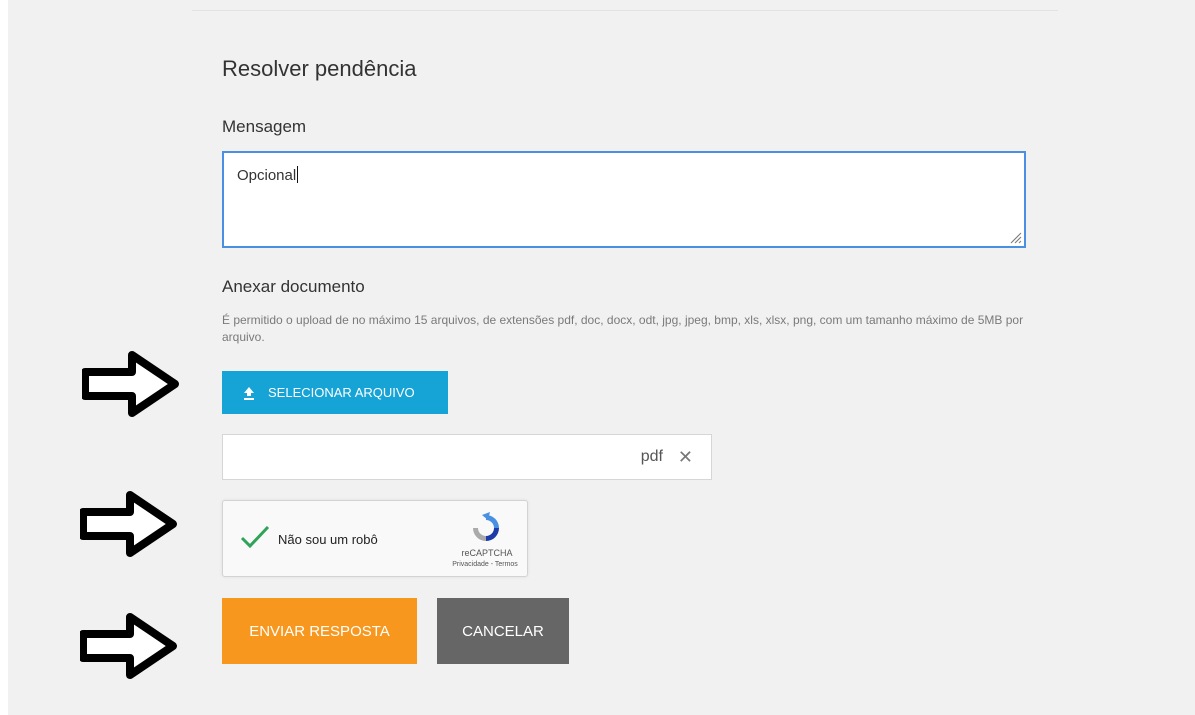 The image size is (1195, 715). I want to click on upload-icon, so click(249, 393).